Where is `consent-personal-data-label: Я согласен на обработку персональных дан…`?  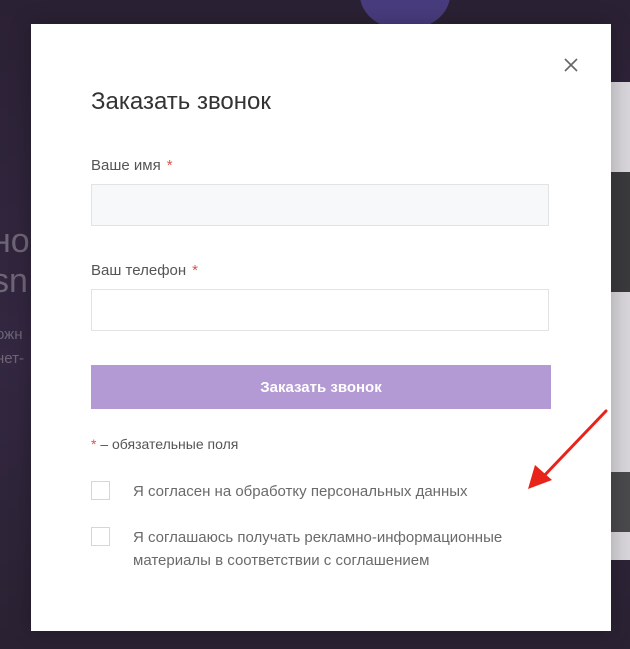
consent-personal-data-label: Я согласен на обработку персональных дан… is located at coordinates (300, 491).